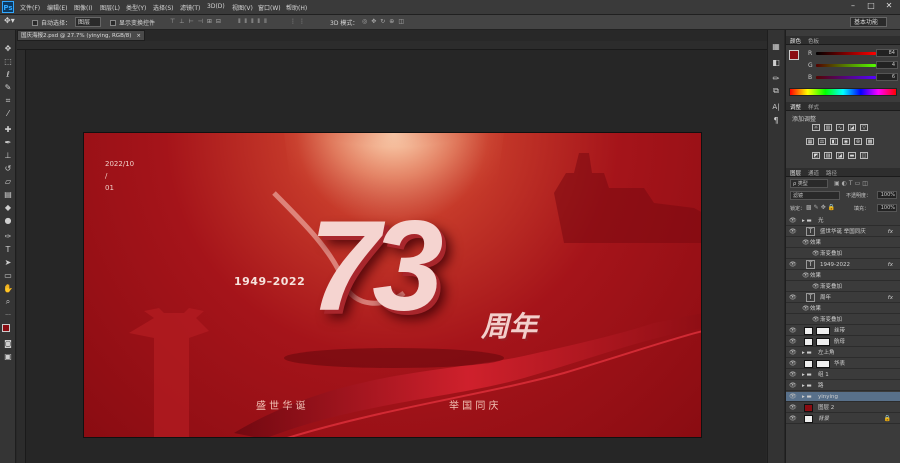 The height and width of the screenshot is (463, 900). Describe the element at coordinates (30, 7) in the screenshot. I see `menu-file: 文件(F)` at that location.